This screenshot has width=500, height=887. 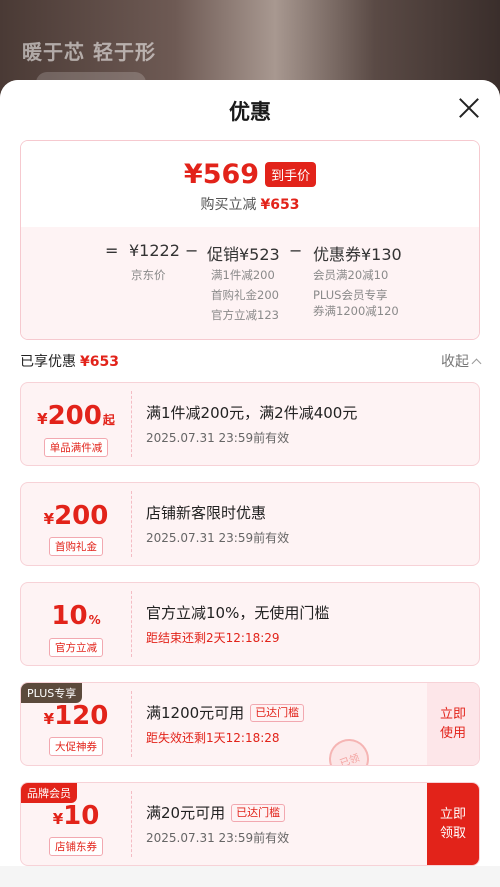 I want to click on coupon-type-tag: 官方立减, so click(x=76, y=647).